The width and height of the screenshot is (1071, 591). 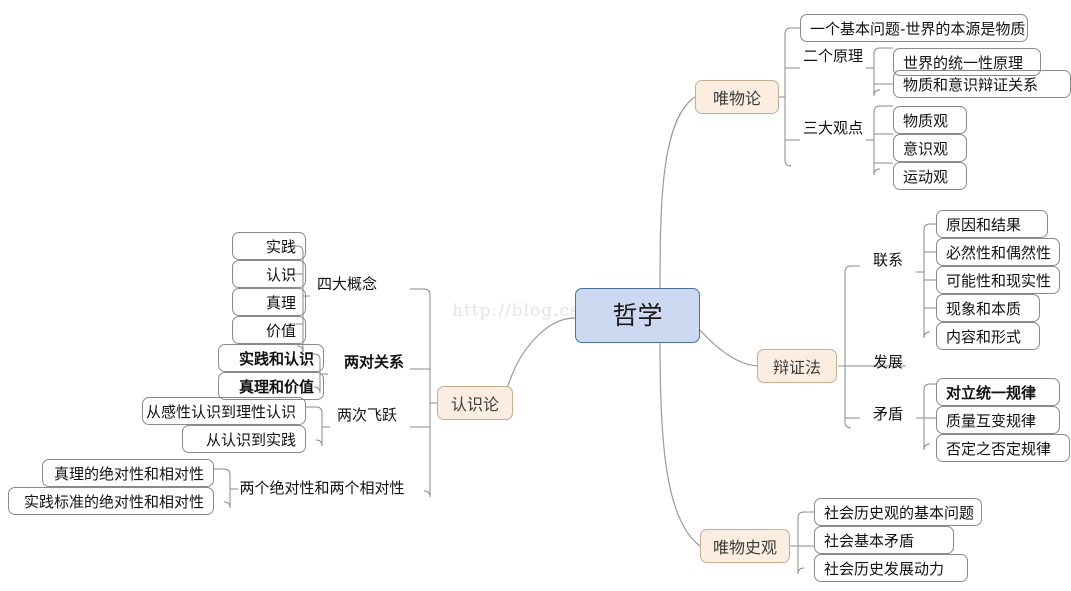 I want to click on leaf-label: 对立统一规律, so click(x=991, y=392).